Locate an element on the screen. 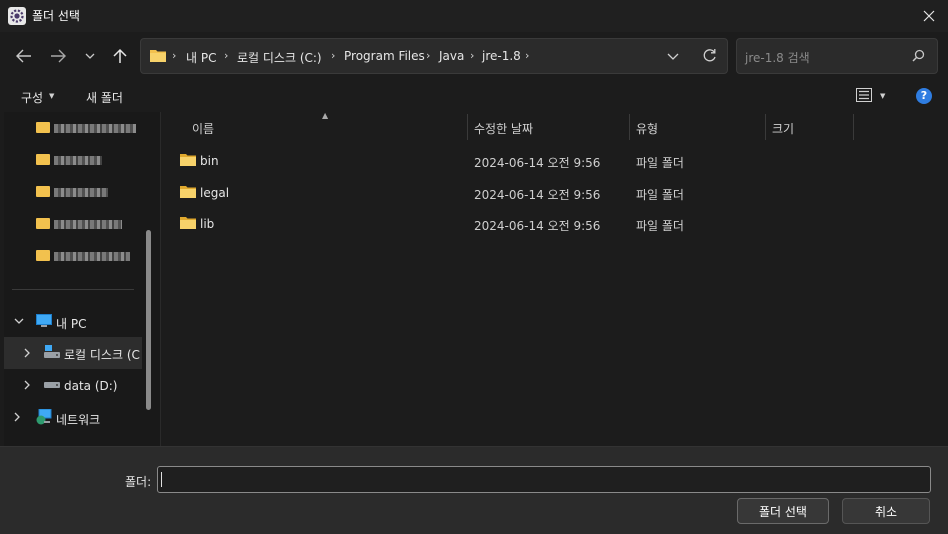 The width and height of the screenshot is (948, 534). breadcrumb-this-pc: 내 PC is located at coordinates (201, 57).